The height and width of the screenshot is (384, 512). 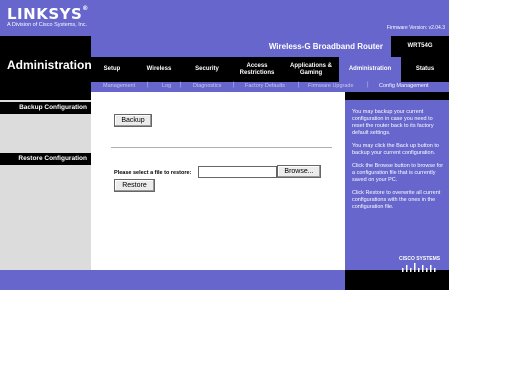 What do you see at coordinates (207, 69) in the screenshot?
I see `tab-security: Security` at bounding box center [207, 69].